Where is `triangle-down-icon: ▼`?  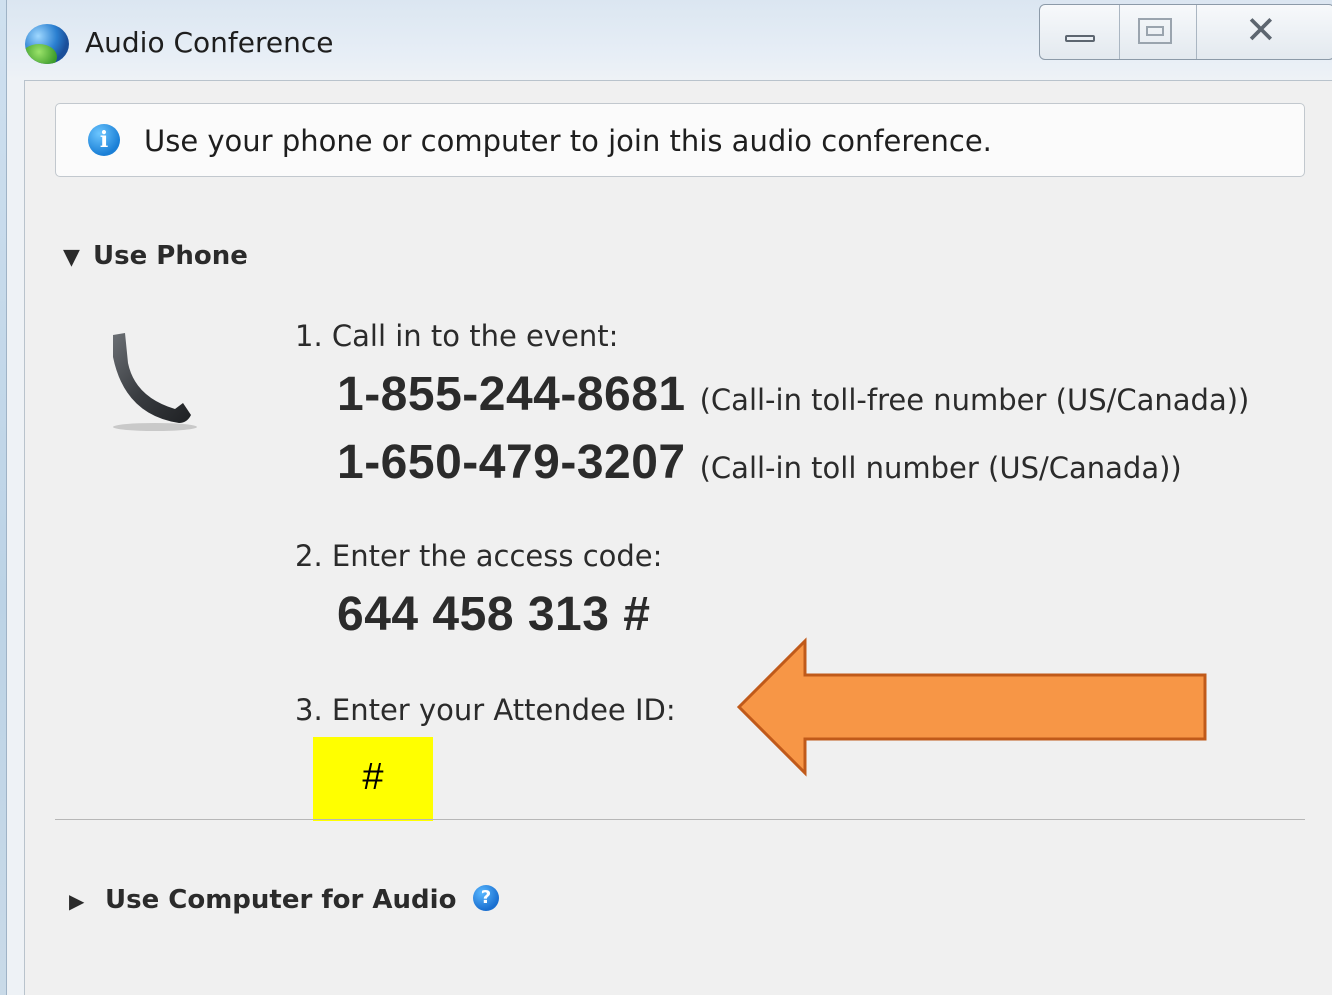
triangle-down-icon: ▼ is located at coordinates (71, 257).